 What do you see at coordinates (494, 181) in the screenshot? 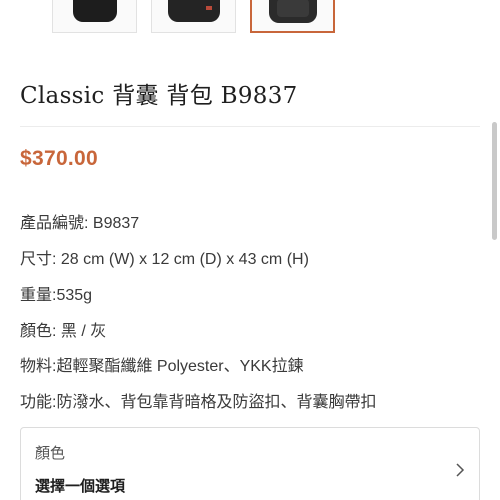
I see `scrollbar` at bounding box center [494, 181].